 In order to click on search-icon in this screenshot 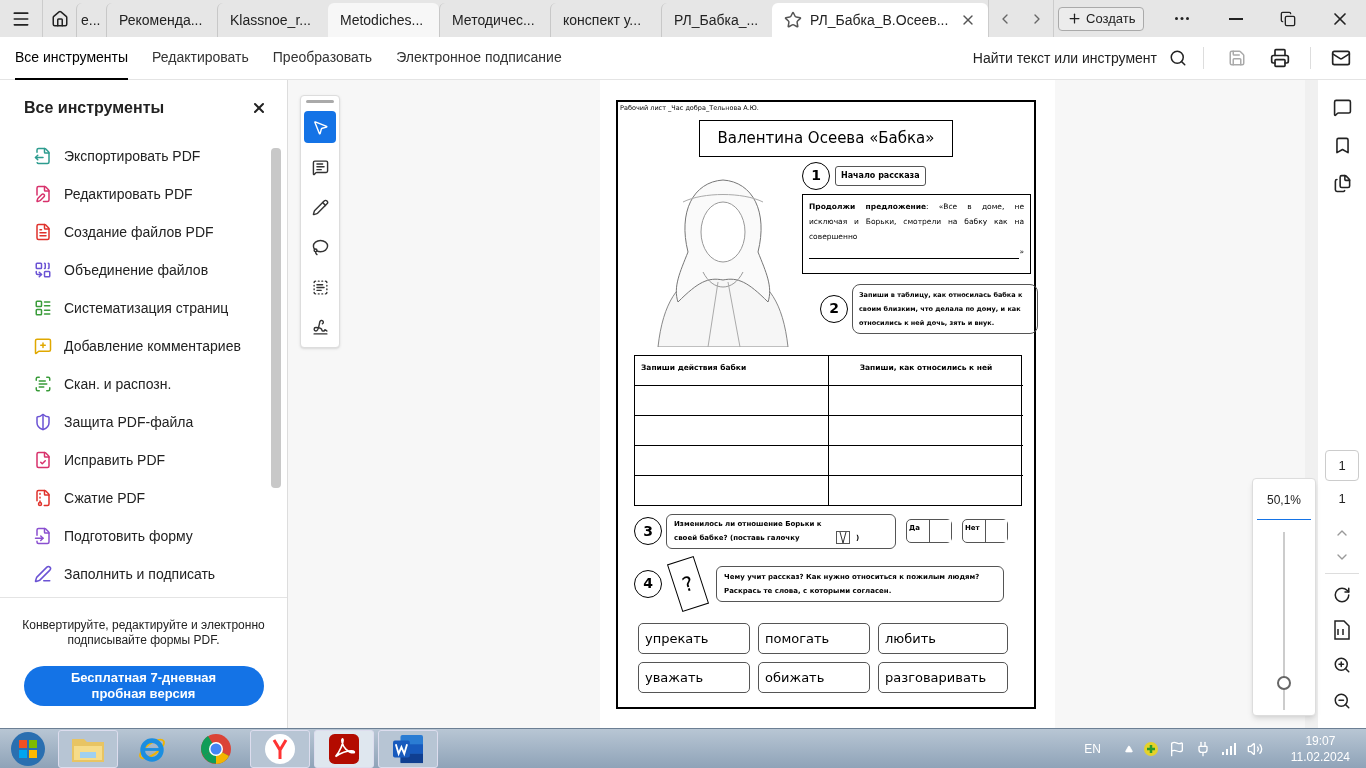, I will do `click(1178, 58)`.